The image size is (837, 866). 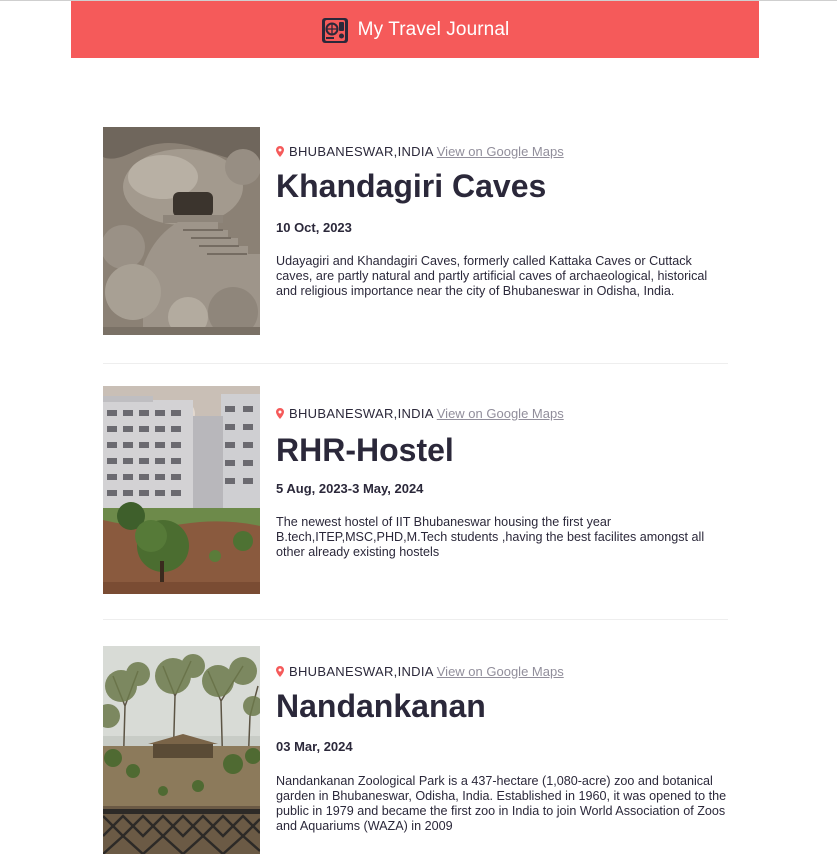 What do you see at coordinates (411, 186) in the screenshot?
I see `place-title: Khandagiri Caves` at bounding box center [411, 186].